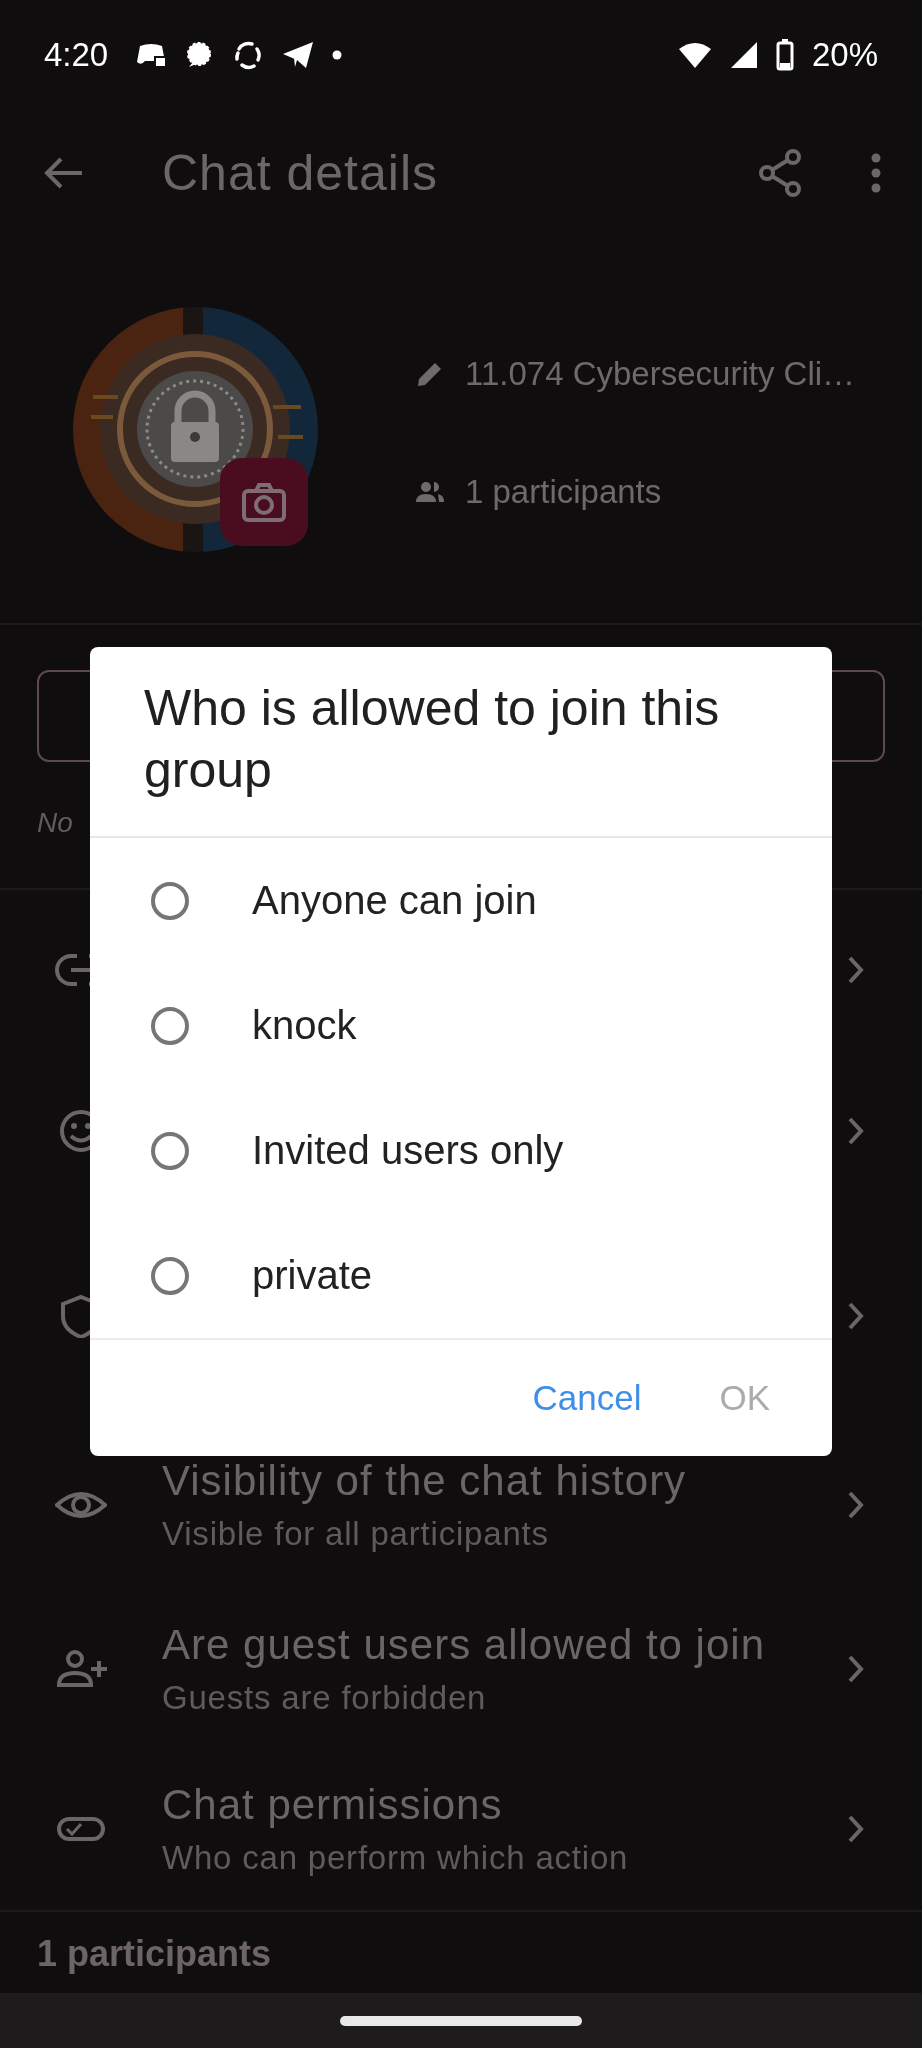 The width and height of the screenshot is (922, 2048). Describe the element at coordinates (505, 1804) in the screenshot. I see `setting-title: Chat permissions` at that location.